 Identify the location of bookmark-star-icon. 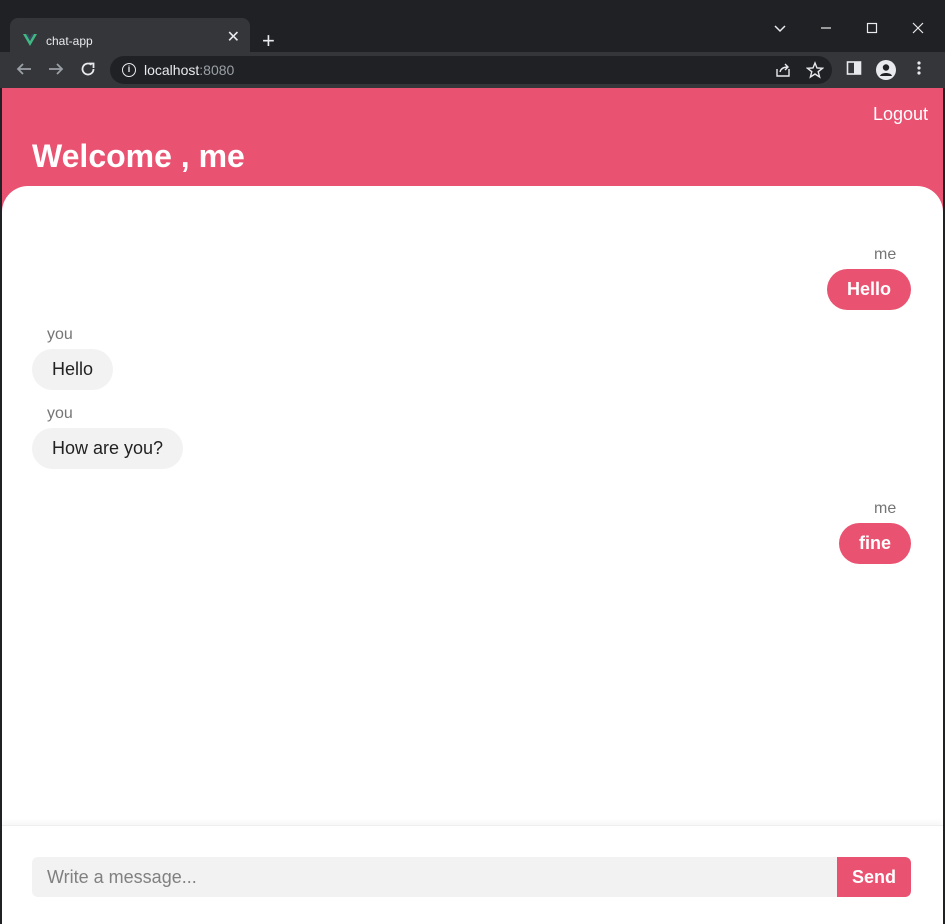
(815, 72).